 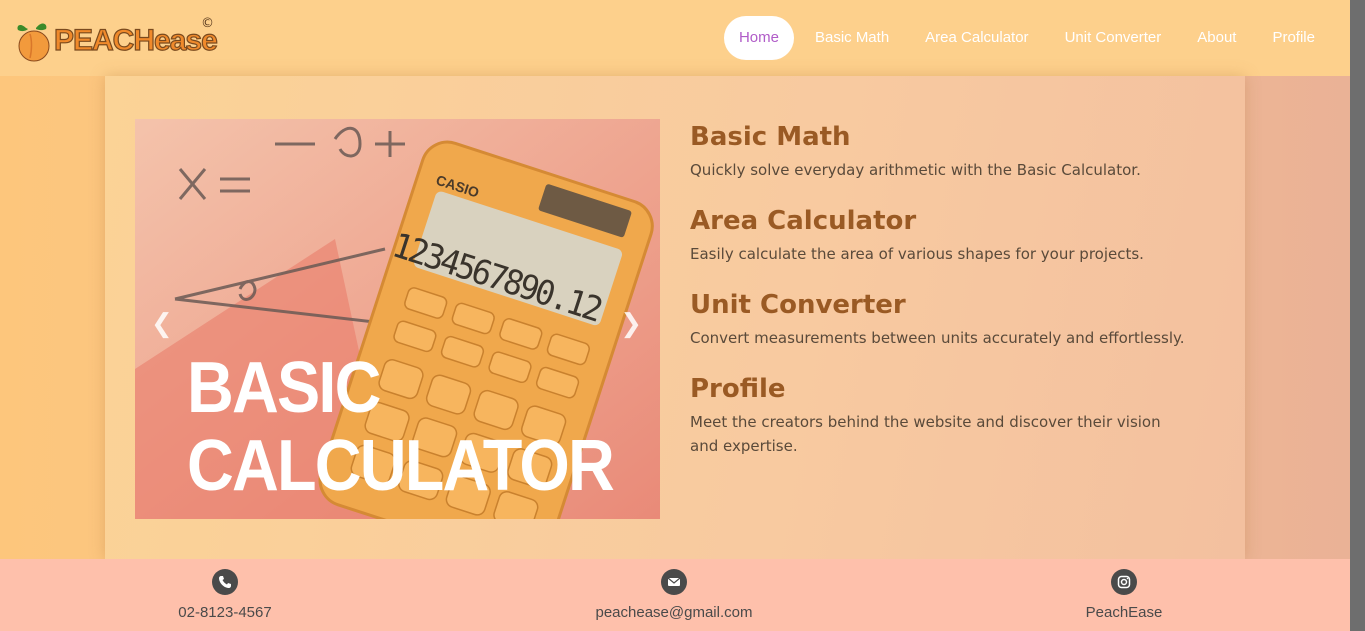 What do you see at coordinates (1124, 596) in the screenshot?
I see `contact-instagram: PeachEase` at bounding box center [1124, 596].